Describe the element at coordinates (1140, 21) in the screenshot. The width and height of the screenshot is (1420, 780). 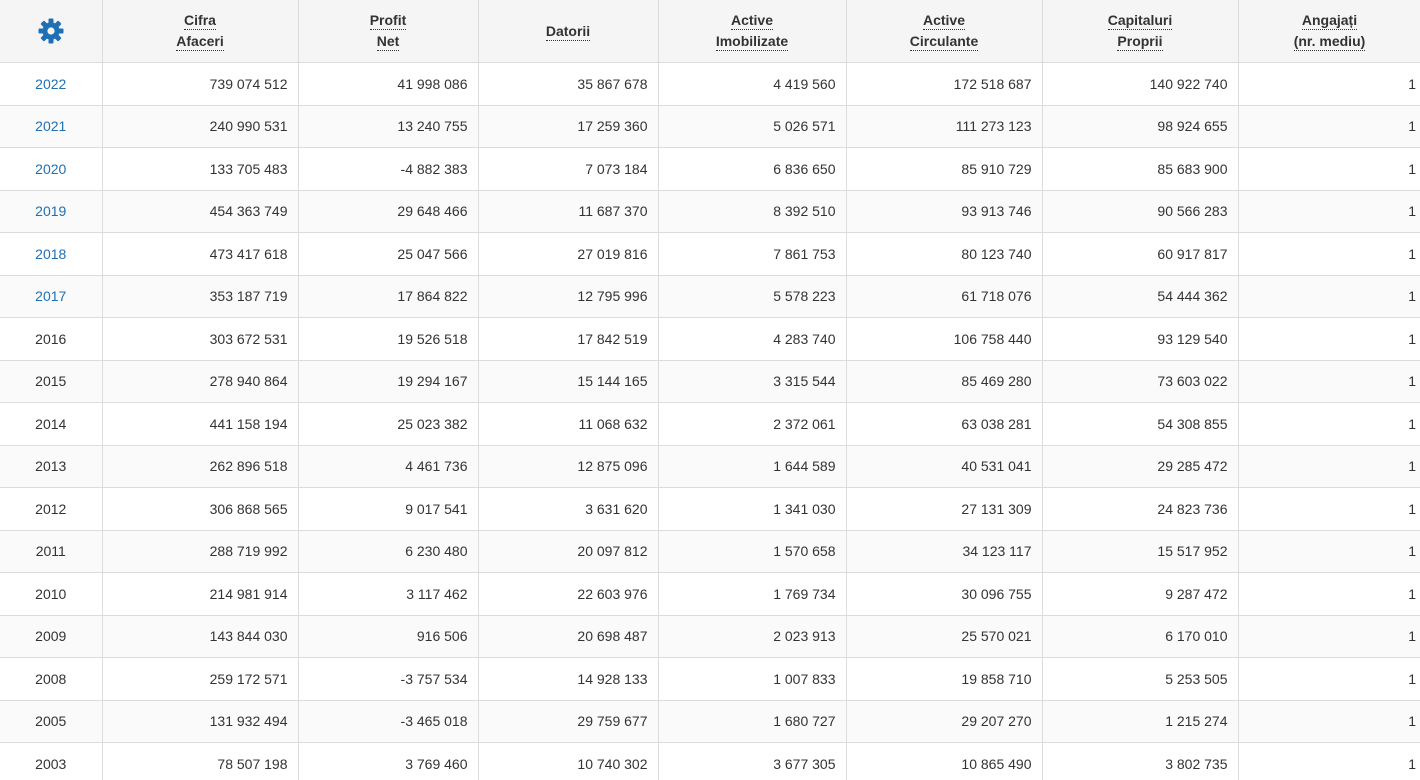
I see `column-header-label: Capitaluri` at that location.